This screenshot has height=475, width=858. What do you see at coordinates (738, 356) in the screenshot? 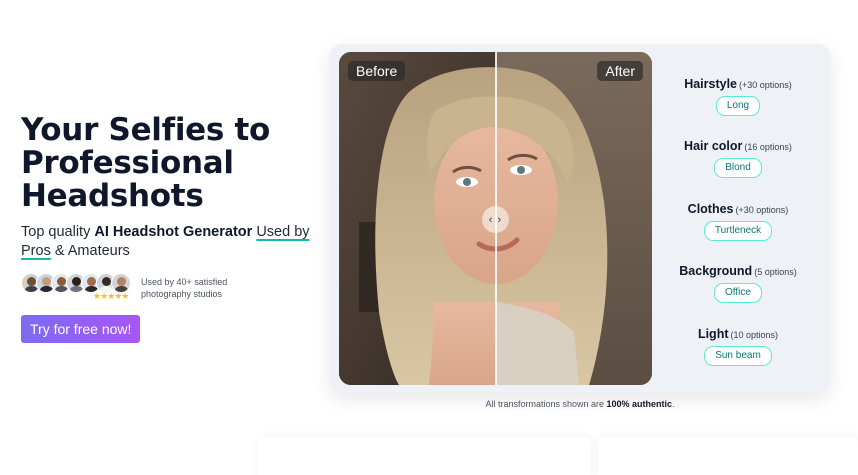
I see `option-chip-sun-beam: Sun beam` at bounding box center [738, 356].